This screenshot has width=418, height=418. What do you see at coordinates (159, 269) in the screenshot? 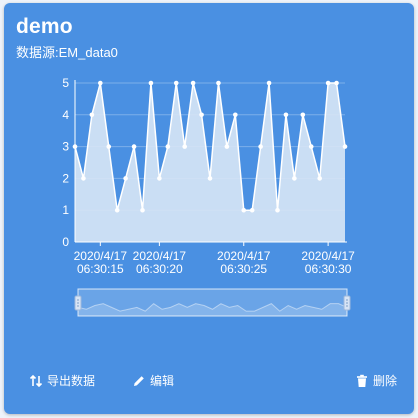
I see `x-tick-time: 06:30:20` at bounding box center [159, 269].